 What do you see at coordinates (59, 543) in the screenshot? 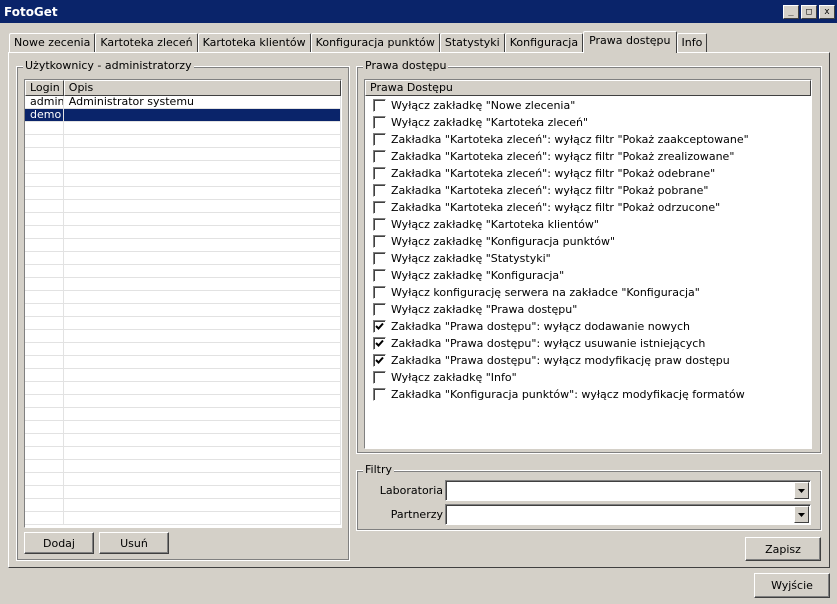
I see `add-user-button: Dodaj` at bounding box center [59, 543].